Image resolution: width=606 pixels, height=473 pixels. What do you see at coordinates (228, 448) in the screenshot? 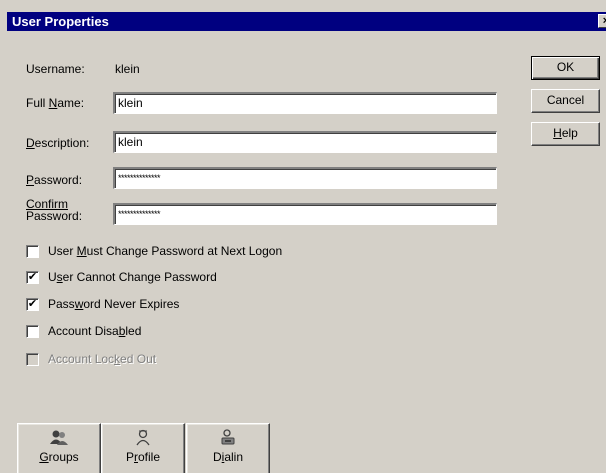
I see `dialin-button: Dialin` at bounding box center [228, 448].